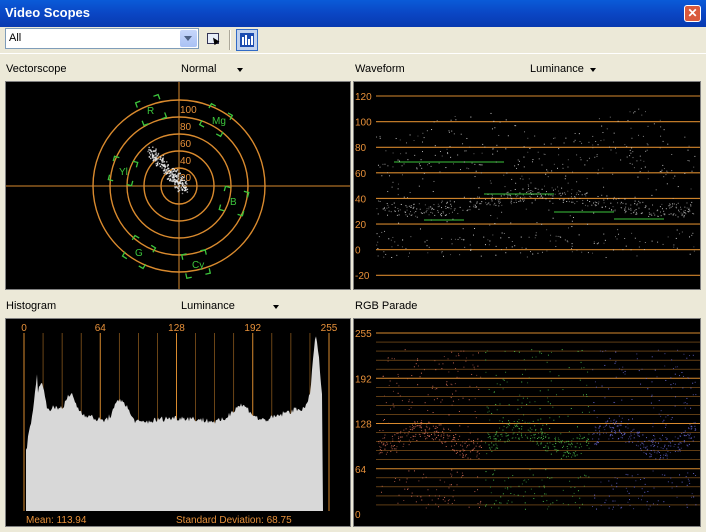  I want to click on source-select: All, so click(102, 38).